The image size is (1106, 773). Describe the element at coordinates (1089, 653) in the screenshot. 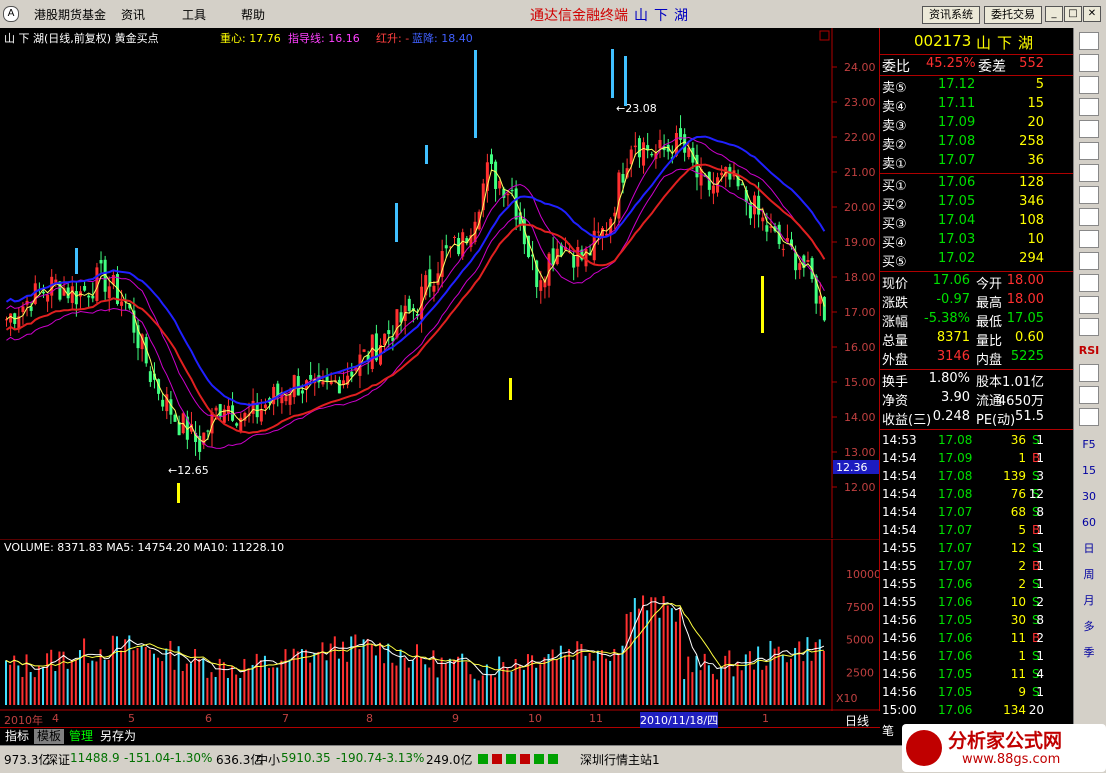

I see `period-button: 季` at that location.